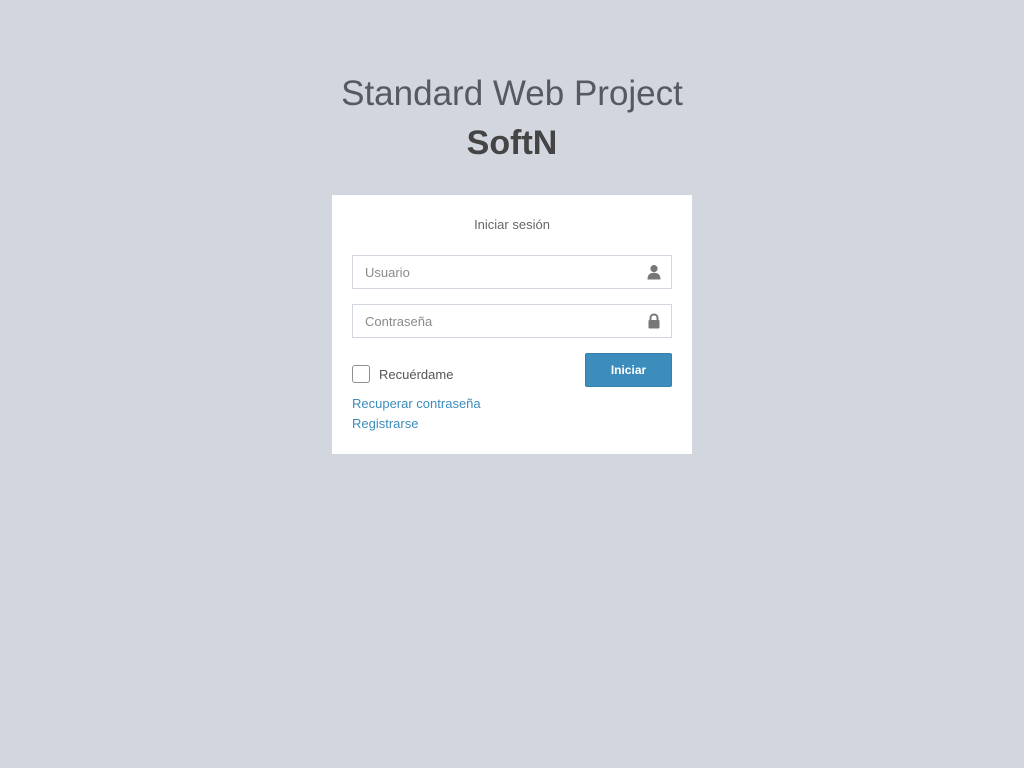 This screenshot has width=1024, height=768. What do you see at coordinates (628, 370) in the screenshot?
I see `login-button: Iniciar` at bounding box center [628, 370].